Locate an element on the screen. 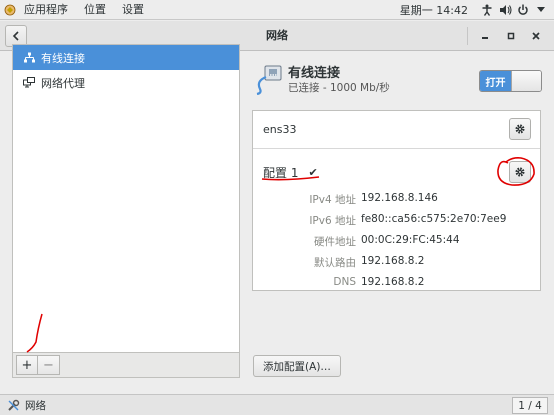 This screenshot has width=554, height=415. profile-row: 配置 1 ✔ is located at coordinates (290, 172).